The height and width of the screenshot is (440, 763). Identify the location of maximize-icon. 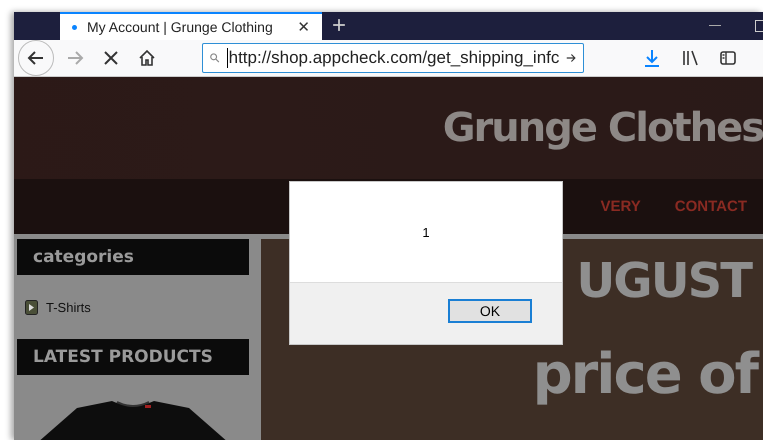
(759, 26).